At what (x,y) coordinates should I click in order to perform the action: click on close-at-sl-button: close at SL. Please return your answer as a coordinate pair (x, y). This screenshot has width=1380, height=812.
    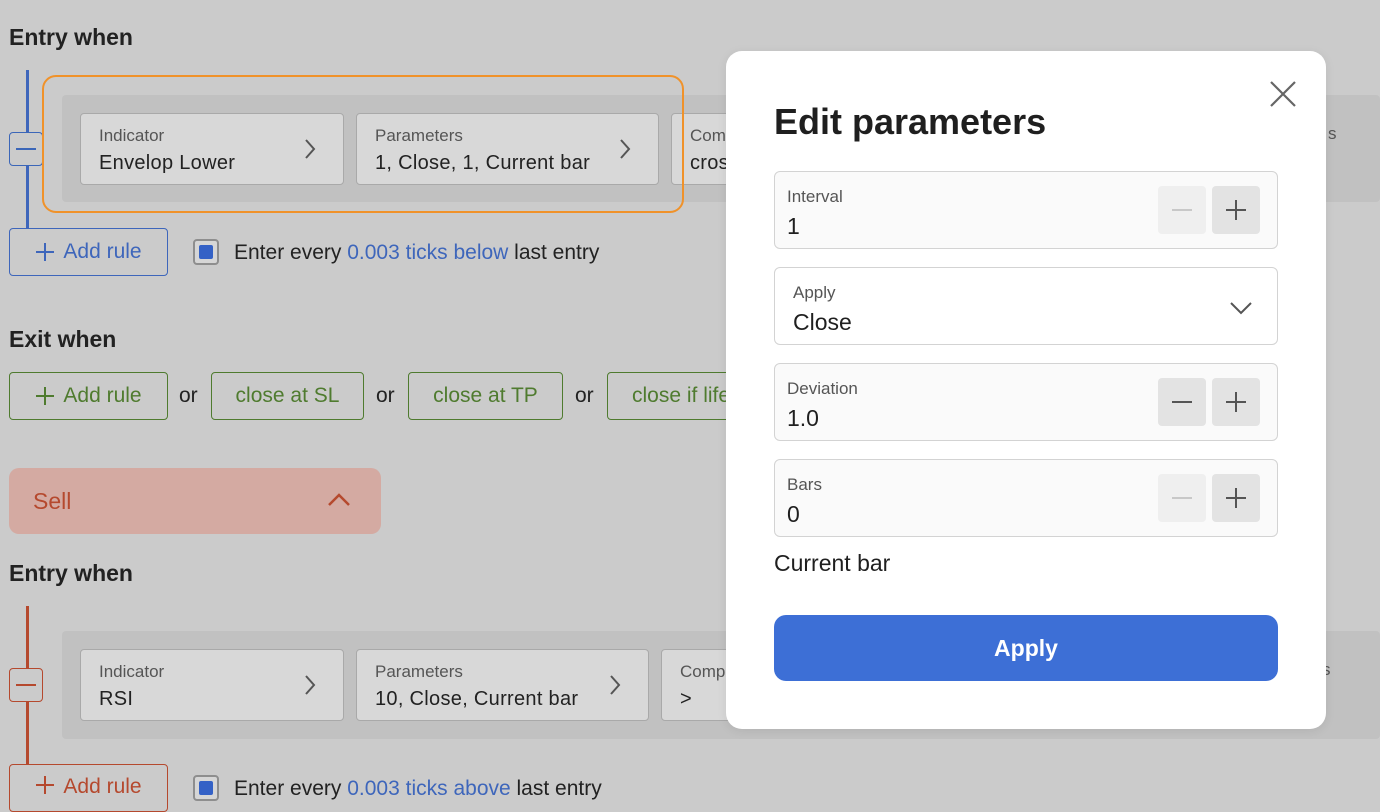
    Looking at the image, I should click on (287, 396).